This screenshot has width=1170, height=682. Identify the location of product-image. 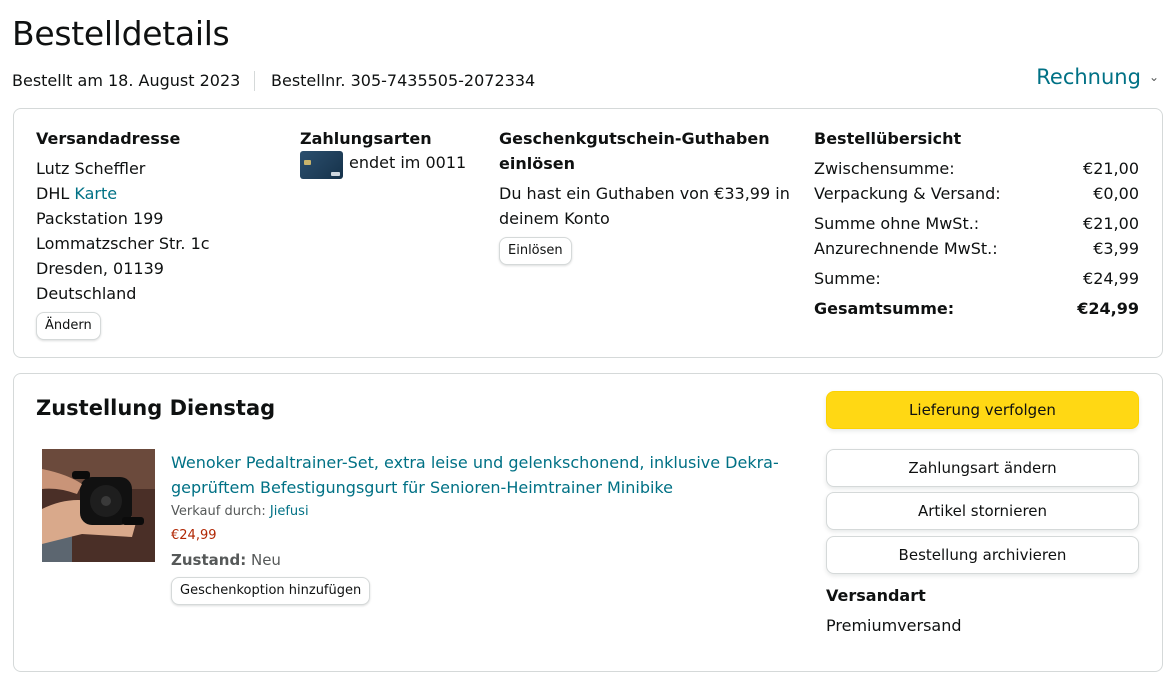
(98, 505).